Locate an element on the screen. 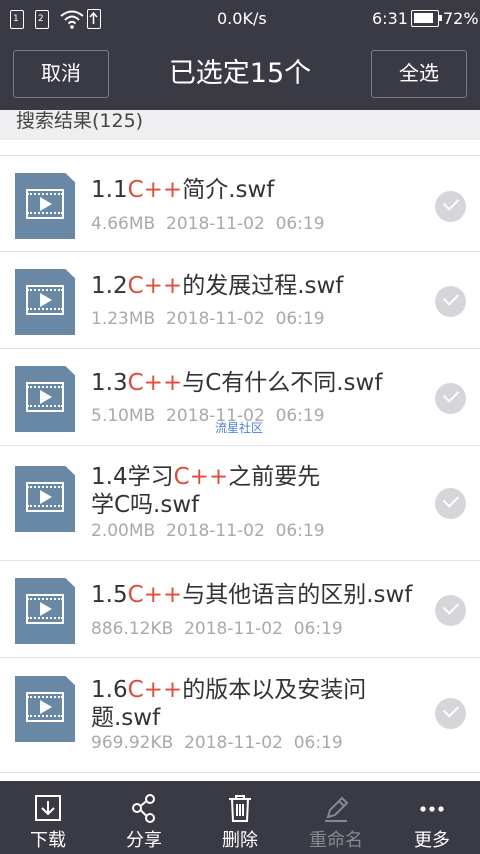 The width and height of the screenshot is (480, 854). delete-button: 删除 is located at coordinates (240, 817).